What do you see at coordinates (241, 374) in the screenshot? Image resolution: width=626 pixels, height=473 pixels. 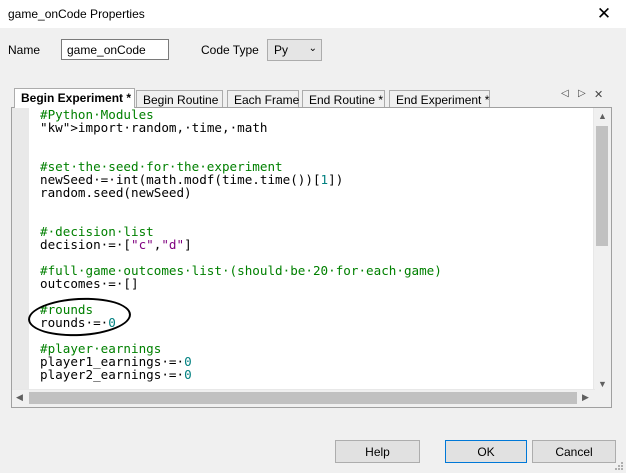 I see `code-line: player2_earnings·=·0` at bounding box center [241, 374].